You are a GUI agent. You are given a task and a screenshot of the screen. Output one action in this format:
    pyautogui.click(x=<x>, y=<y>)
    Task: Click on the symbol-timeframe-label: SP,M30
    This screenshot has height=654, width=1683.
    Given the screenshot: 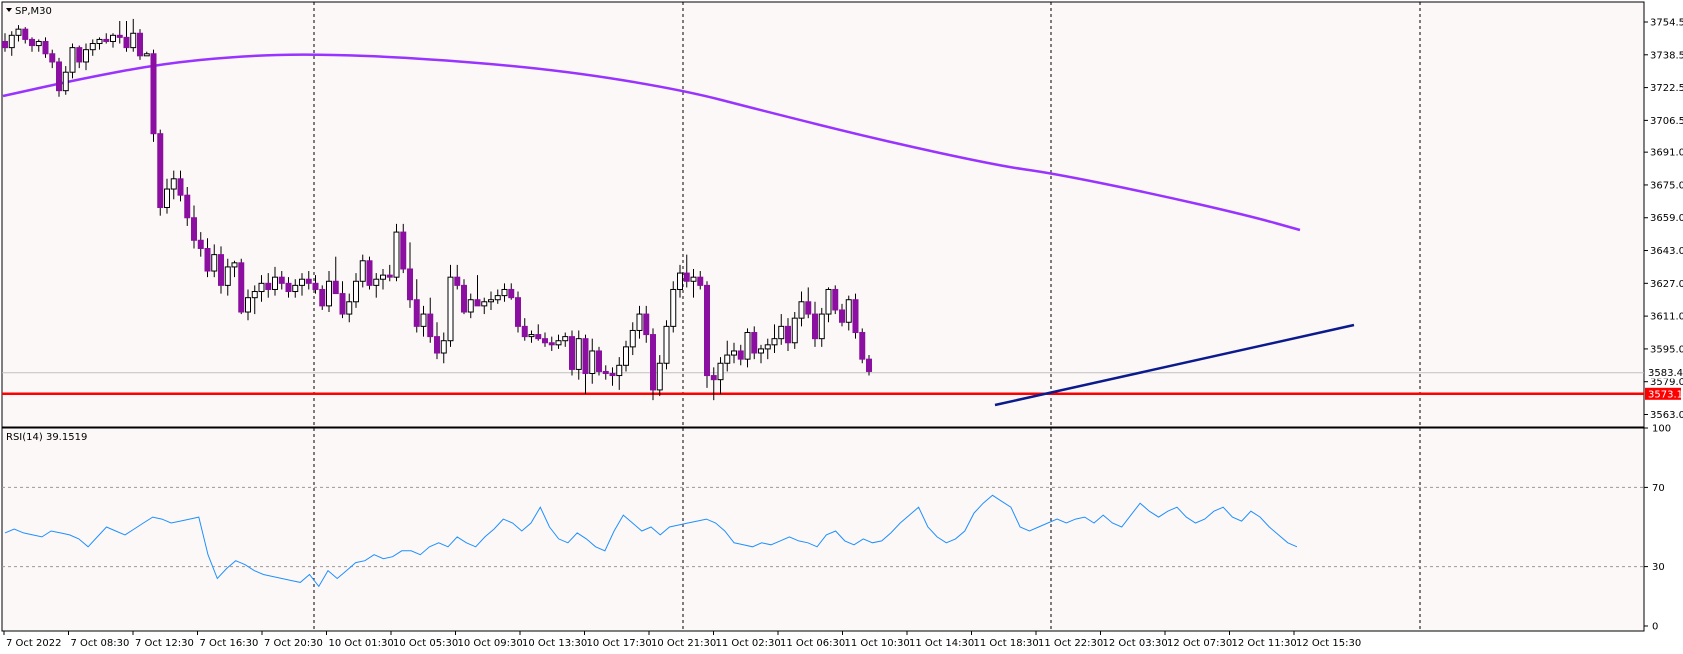 What is the action you would take?
    pyautogui.click(x=33, y=11)
    